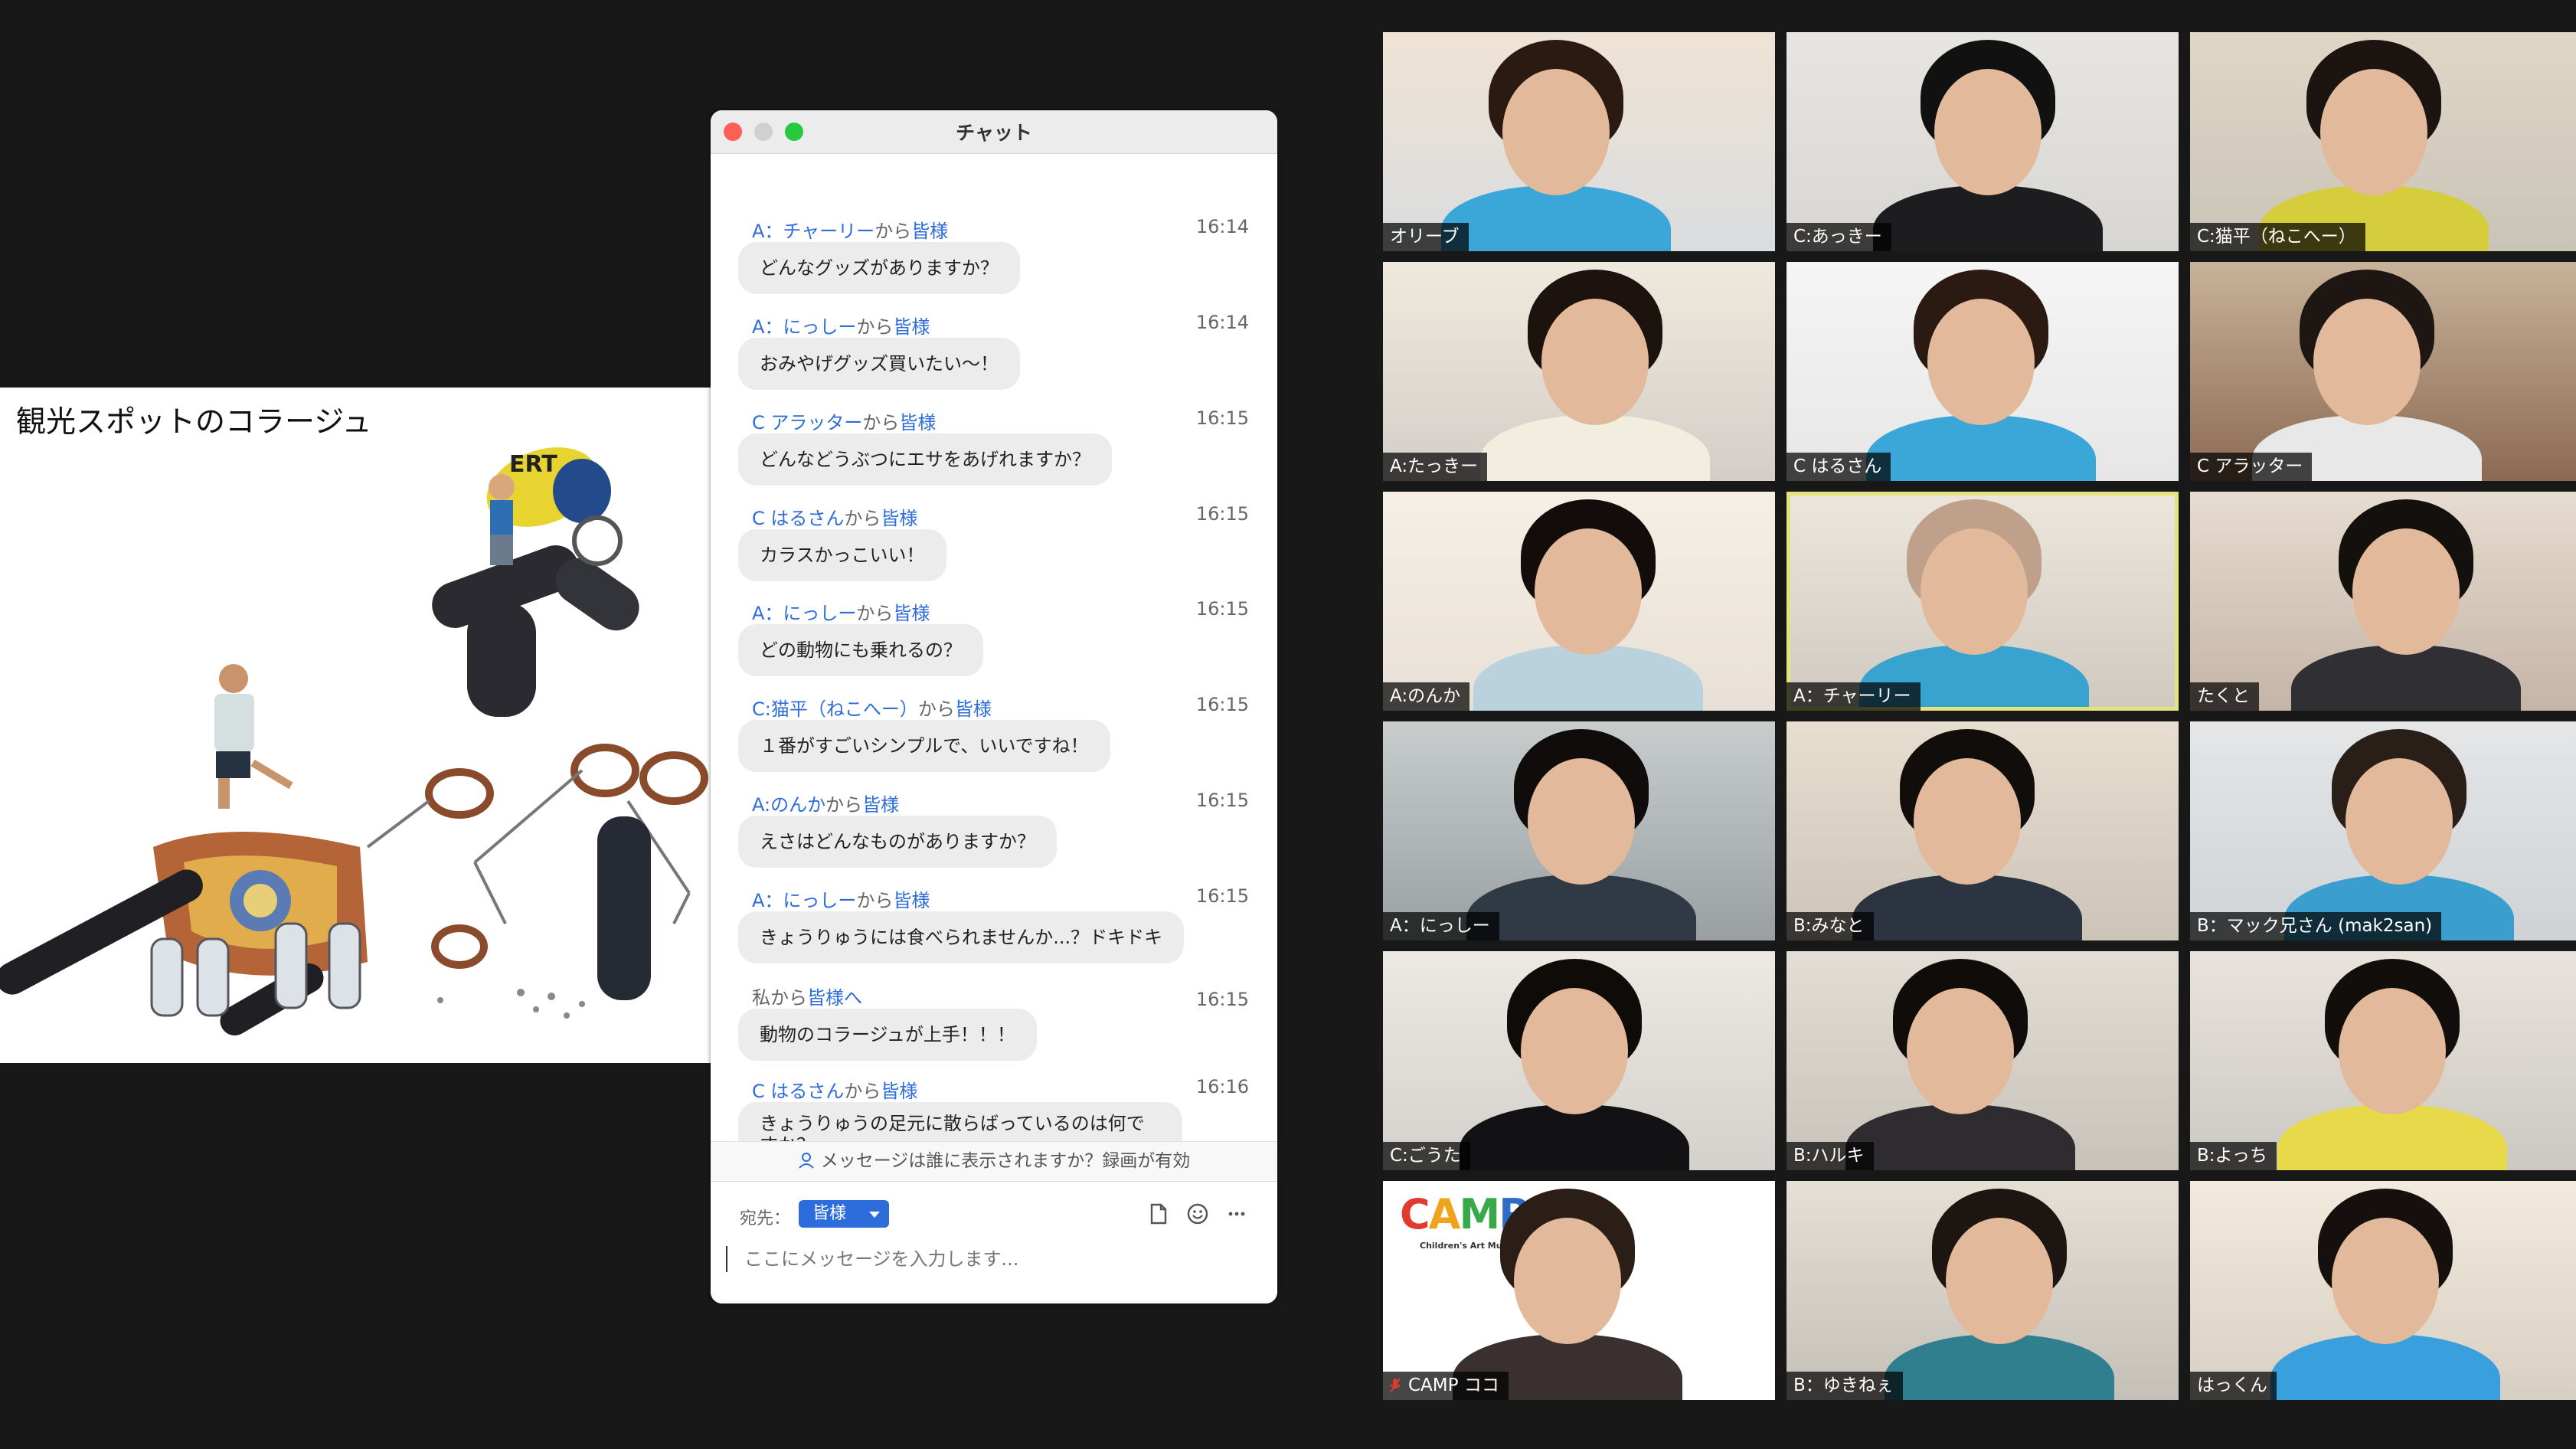 The height and width of the screenshot is (1449, 2576). I want to click on participant-video-tile: A:のんか, so click(1579, 601).